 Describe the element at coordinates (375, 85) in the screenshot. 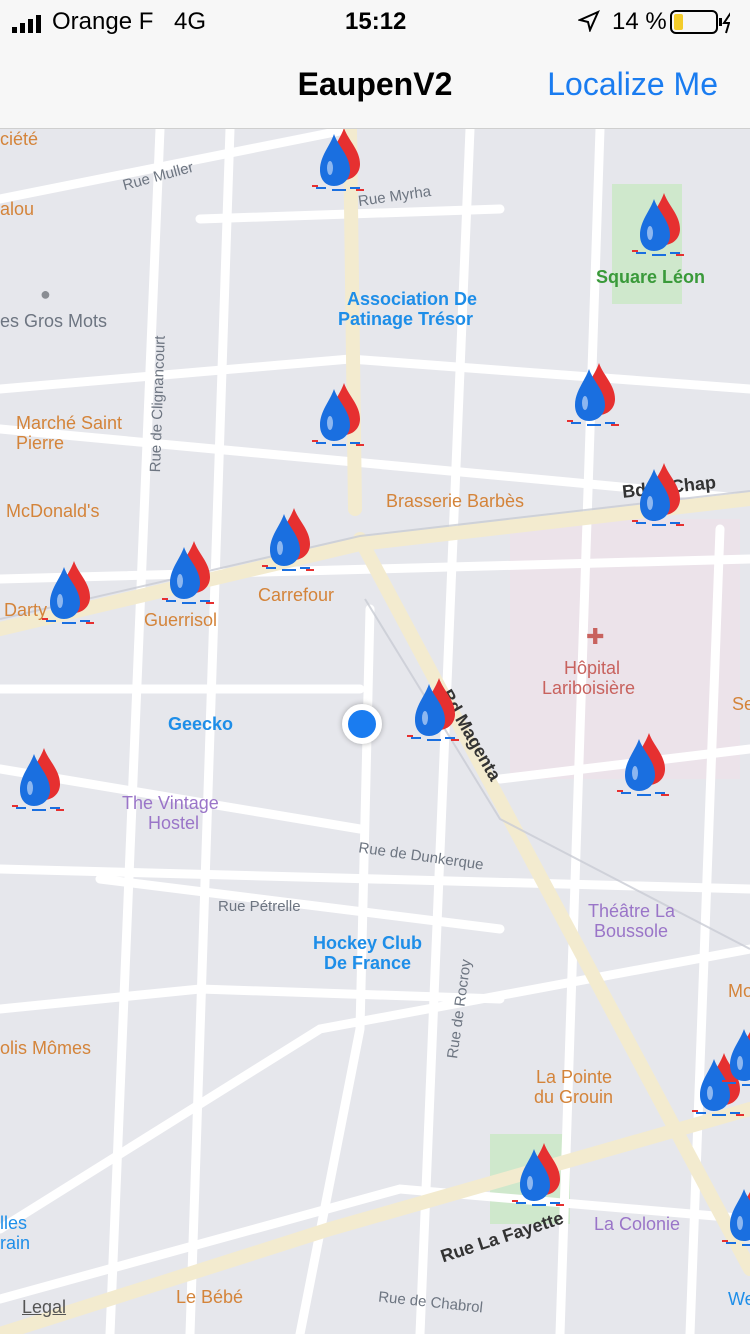

I see `navigation-bar: EaupenV2 Localize Me` at that location.